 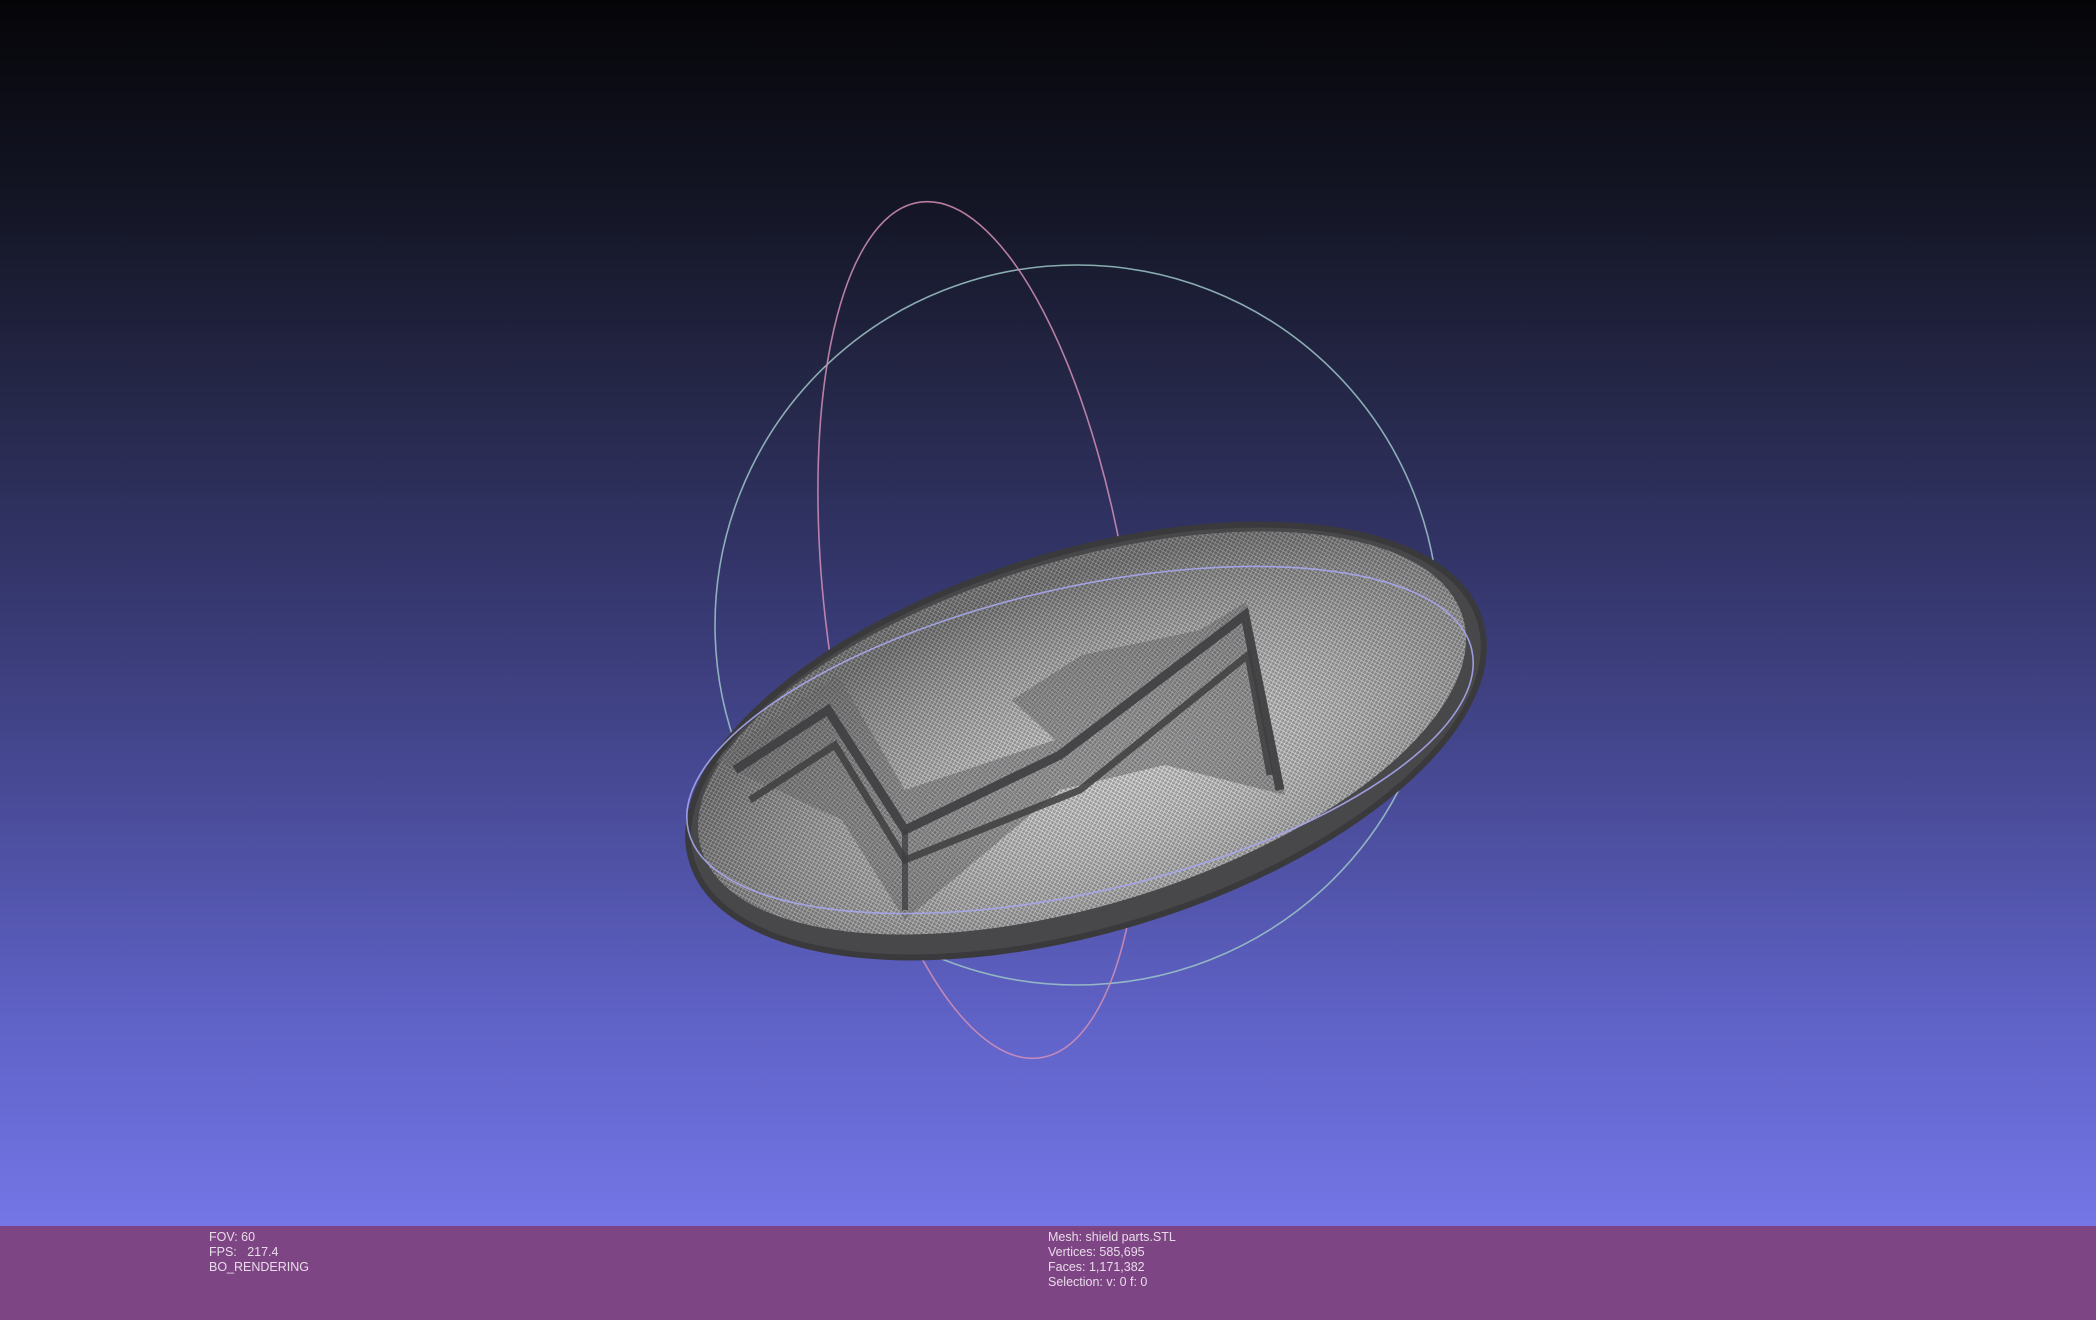 I want to click on fov-label: FOV: 60, so click(x=232, y=1237).